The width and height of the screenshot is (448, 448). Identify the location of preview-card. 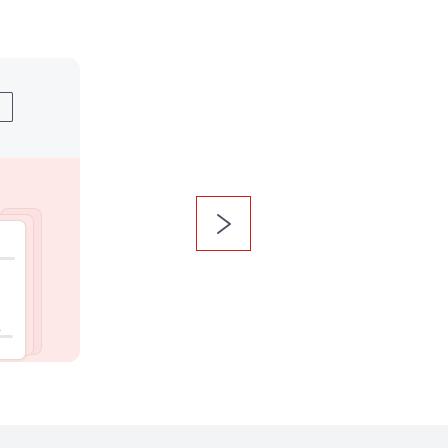
(40, 210).